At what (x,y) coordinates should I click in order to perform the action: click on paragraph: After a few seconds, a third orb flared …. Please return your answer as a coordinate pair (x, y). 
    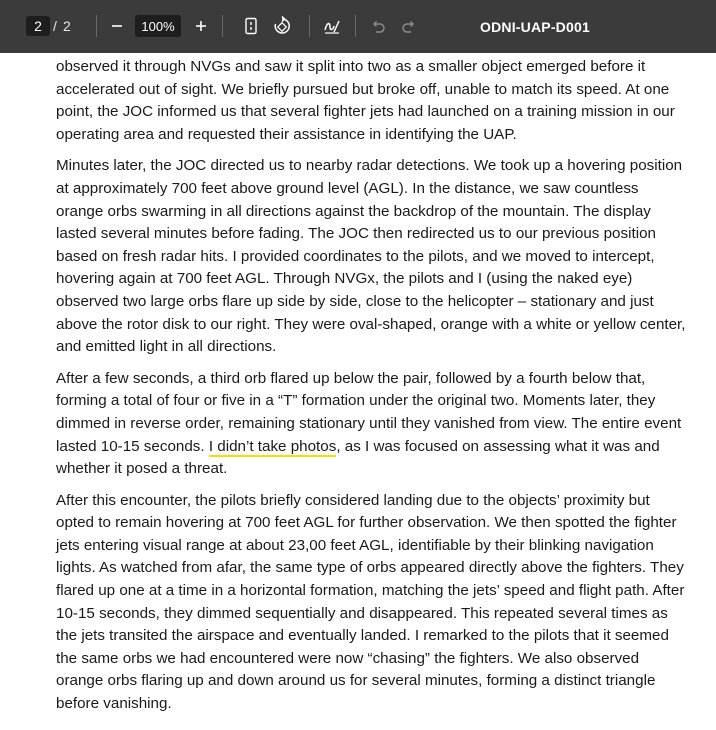
    Looking at the image, I should click on (371, 424).